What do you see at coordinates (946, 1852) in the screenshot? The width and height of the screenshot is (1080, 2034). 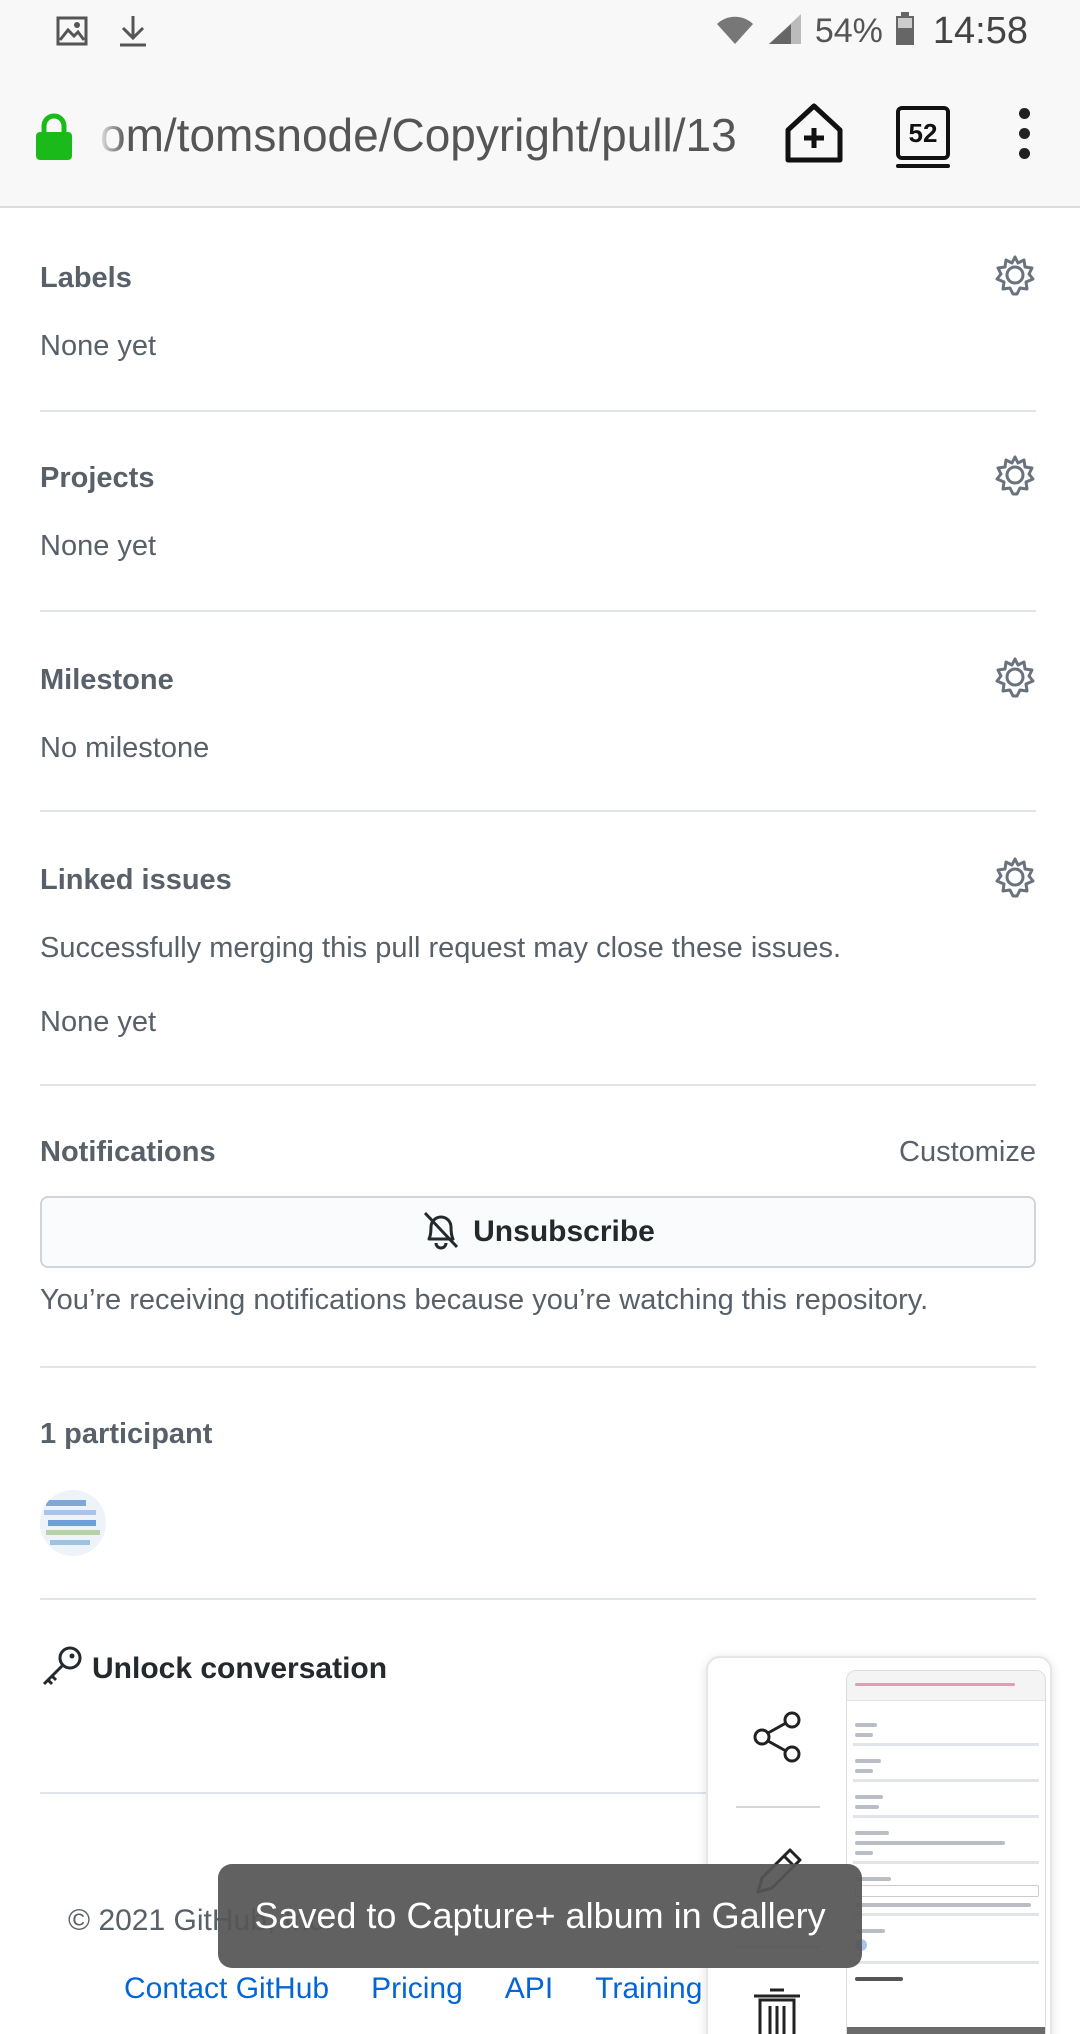 I see `screenshot-thumbnail` at bounding box center [946, 1852].